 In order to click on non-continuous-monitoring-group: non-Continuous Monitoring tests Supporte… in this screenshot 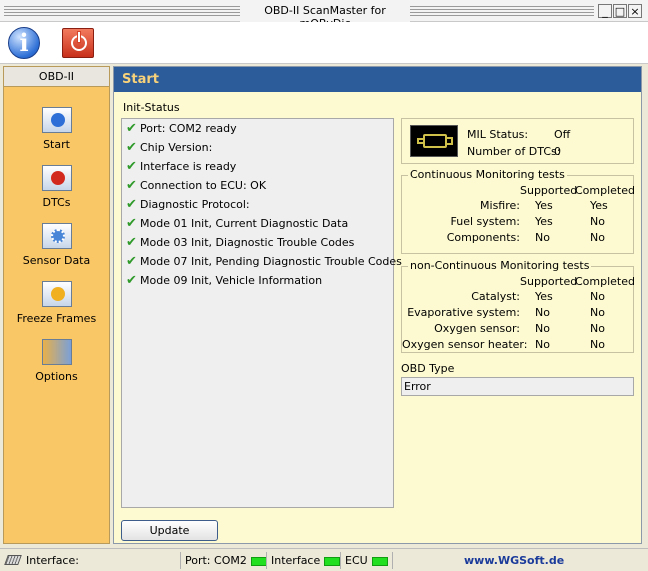, I will do `click(518, 306)`.